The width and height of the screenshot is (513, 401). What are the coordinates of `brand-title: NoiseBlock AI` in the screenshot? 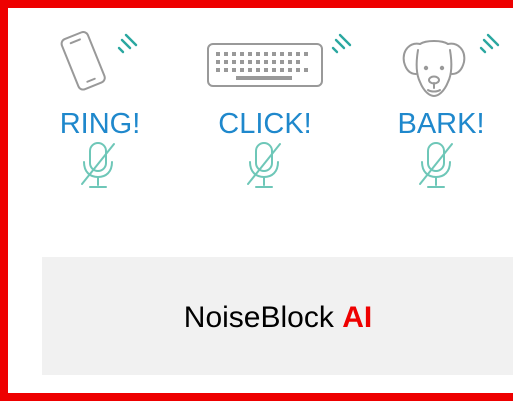 It's located at (278, 318).